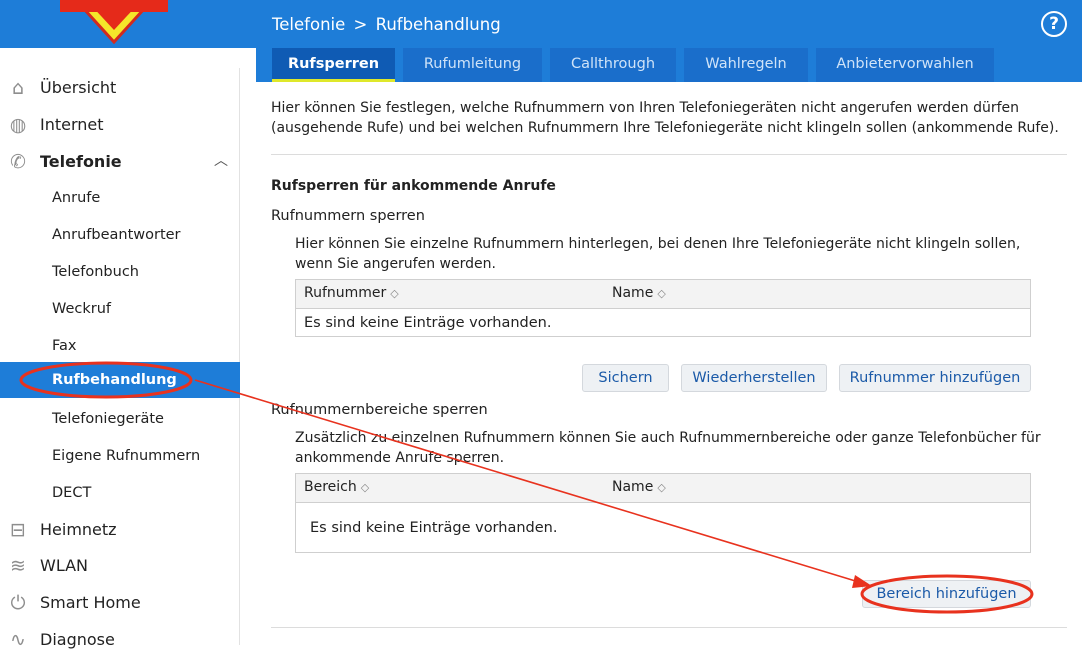  I want to click on sidebar-item-eigene-rufnummern: Eigene Rufnummern, so click(120, 456).